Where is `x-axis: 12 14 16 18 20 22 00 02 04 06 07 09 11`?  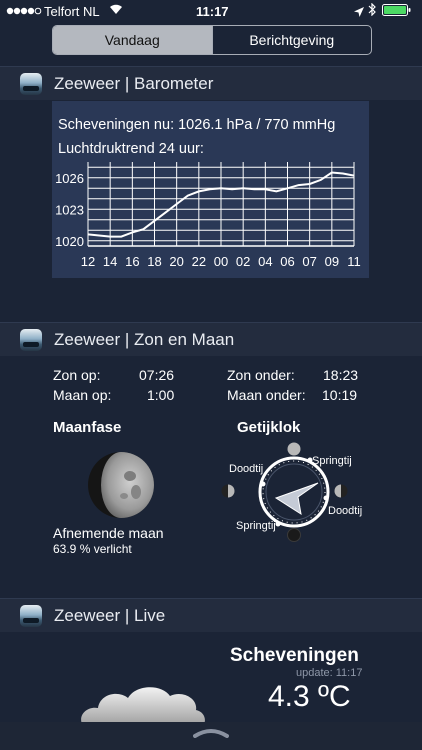
x-axis: 12 14 16 18 20 22 00 02 04 06 07 09 11 is located at coordinates (221, 261).